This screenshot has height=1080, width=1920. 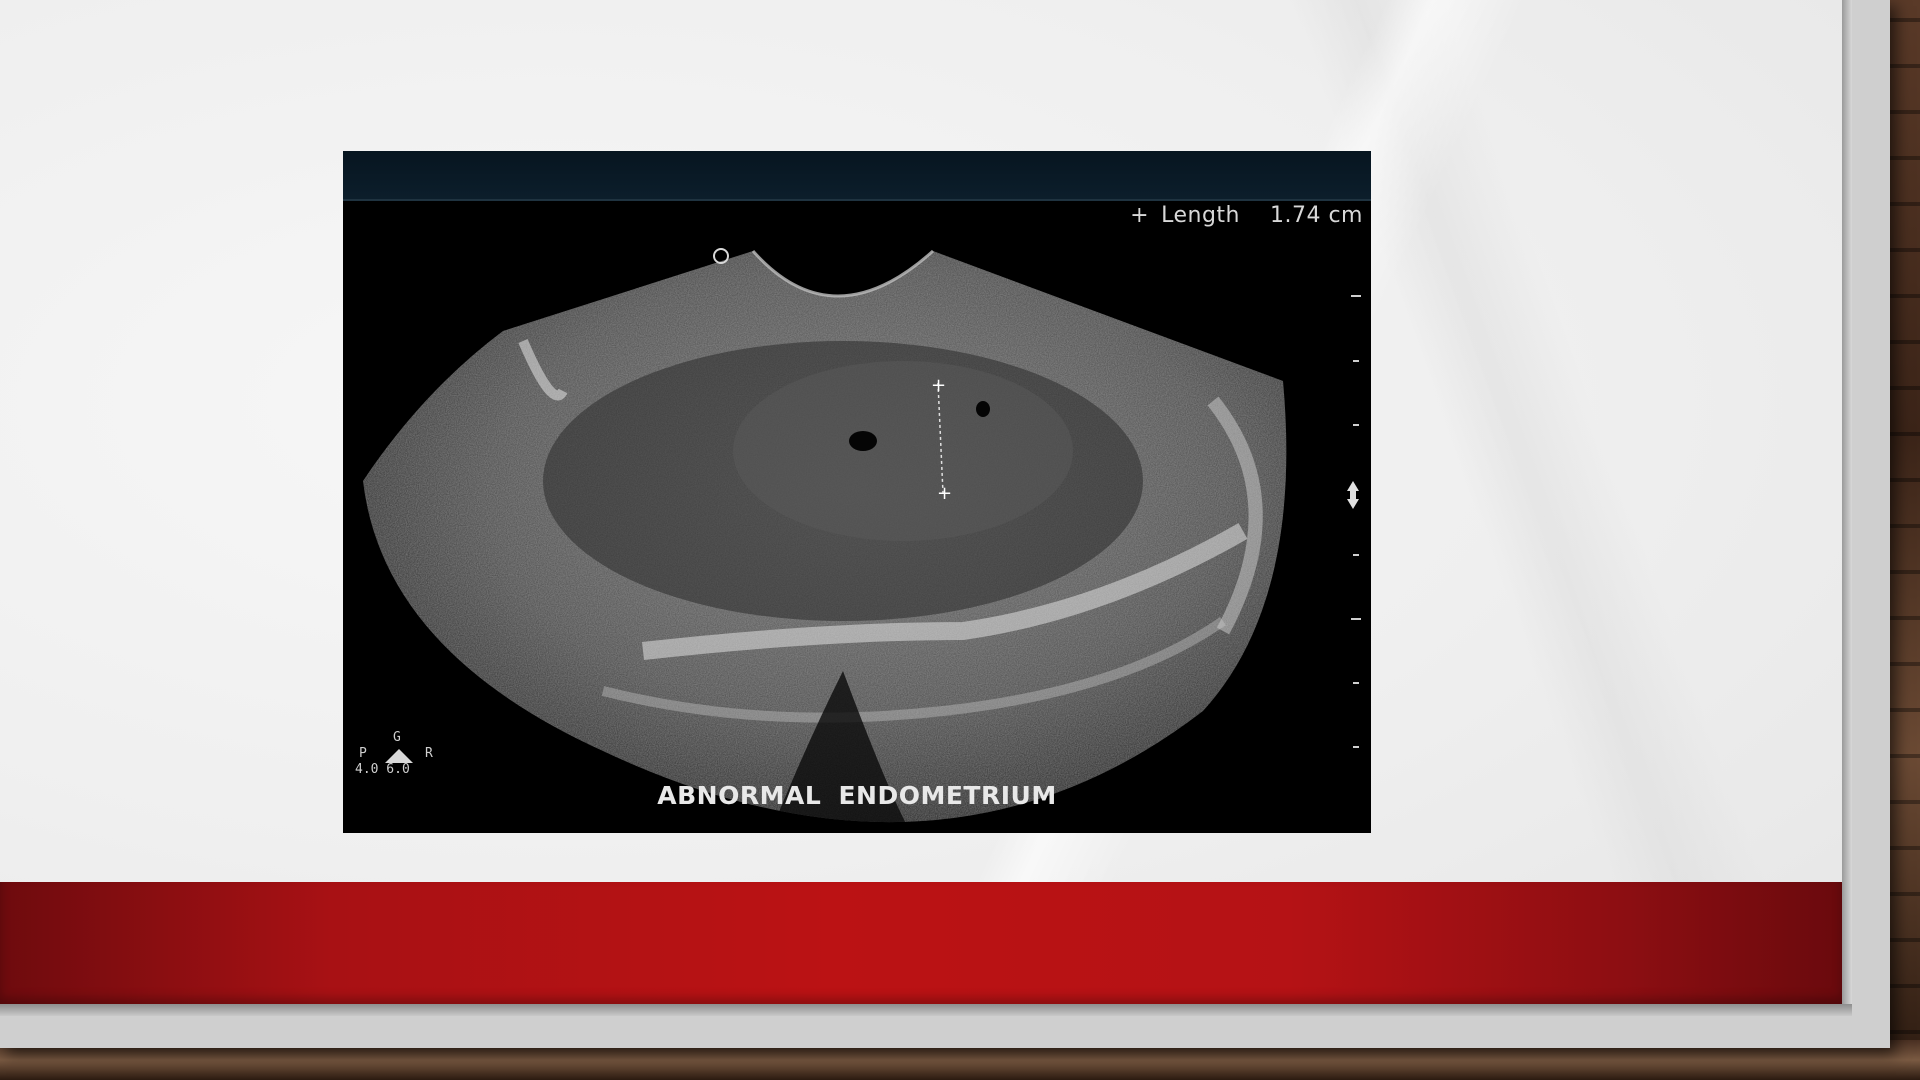 I want to click on probe-g-label: G, so click(x=397, y=737).